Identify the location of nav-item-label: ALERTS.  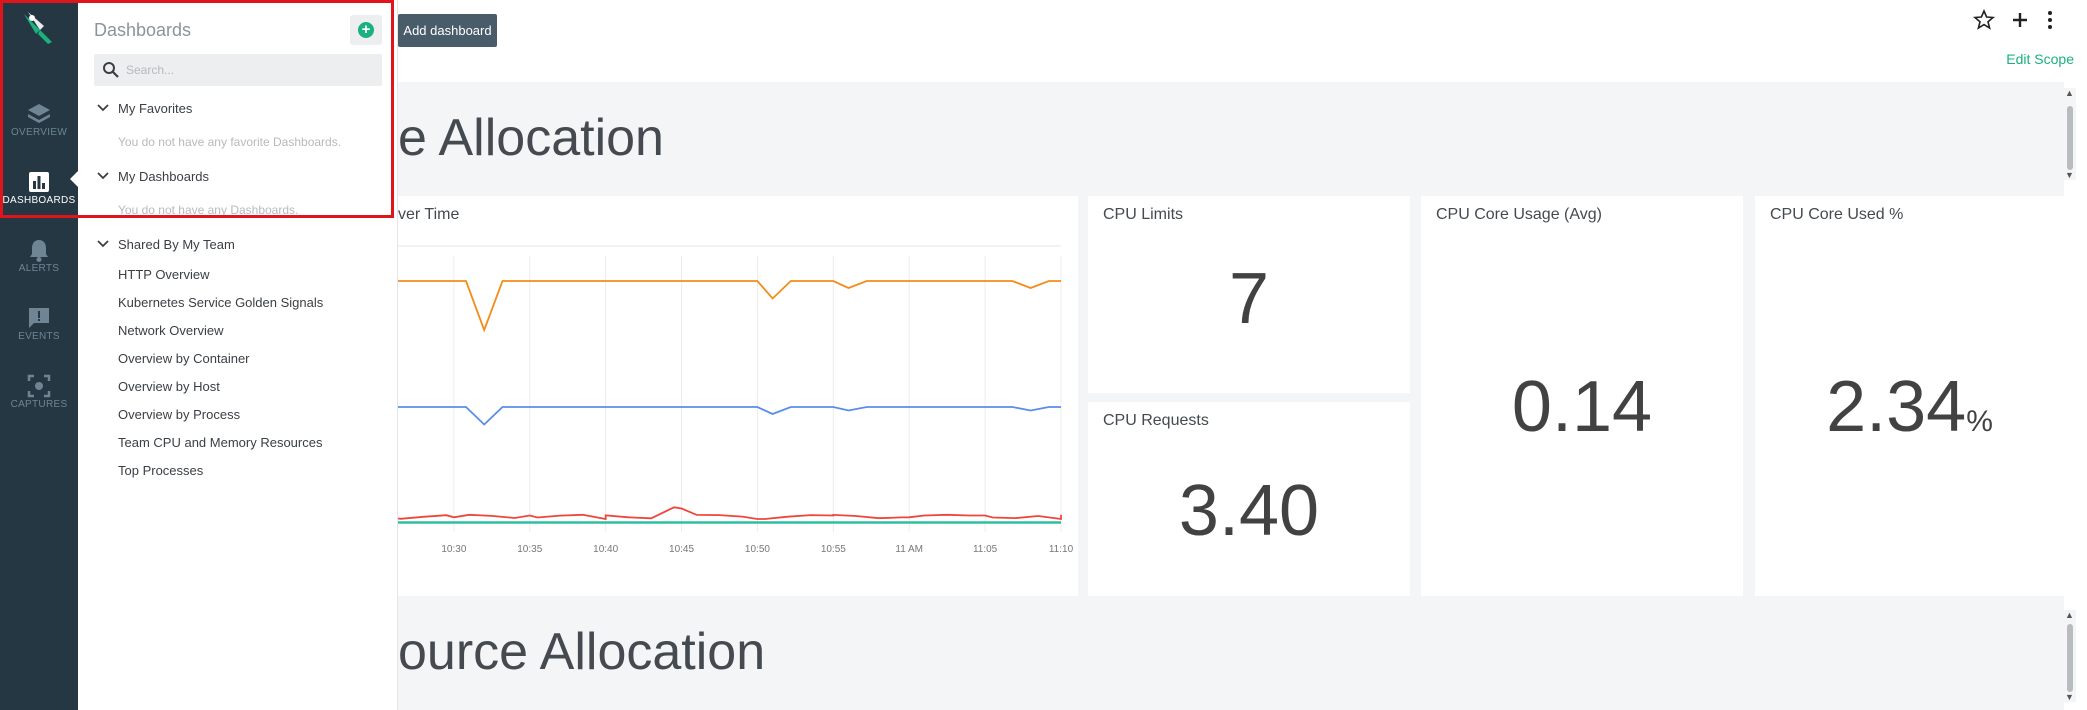
(39, 268).